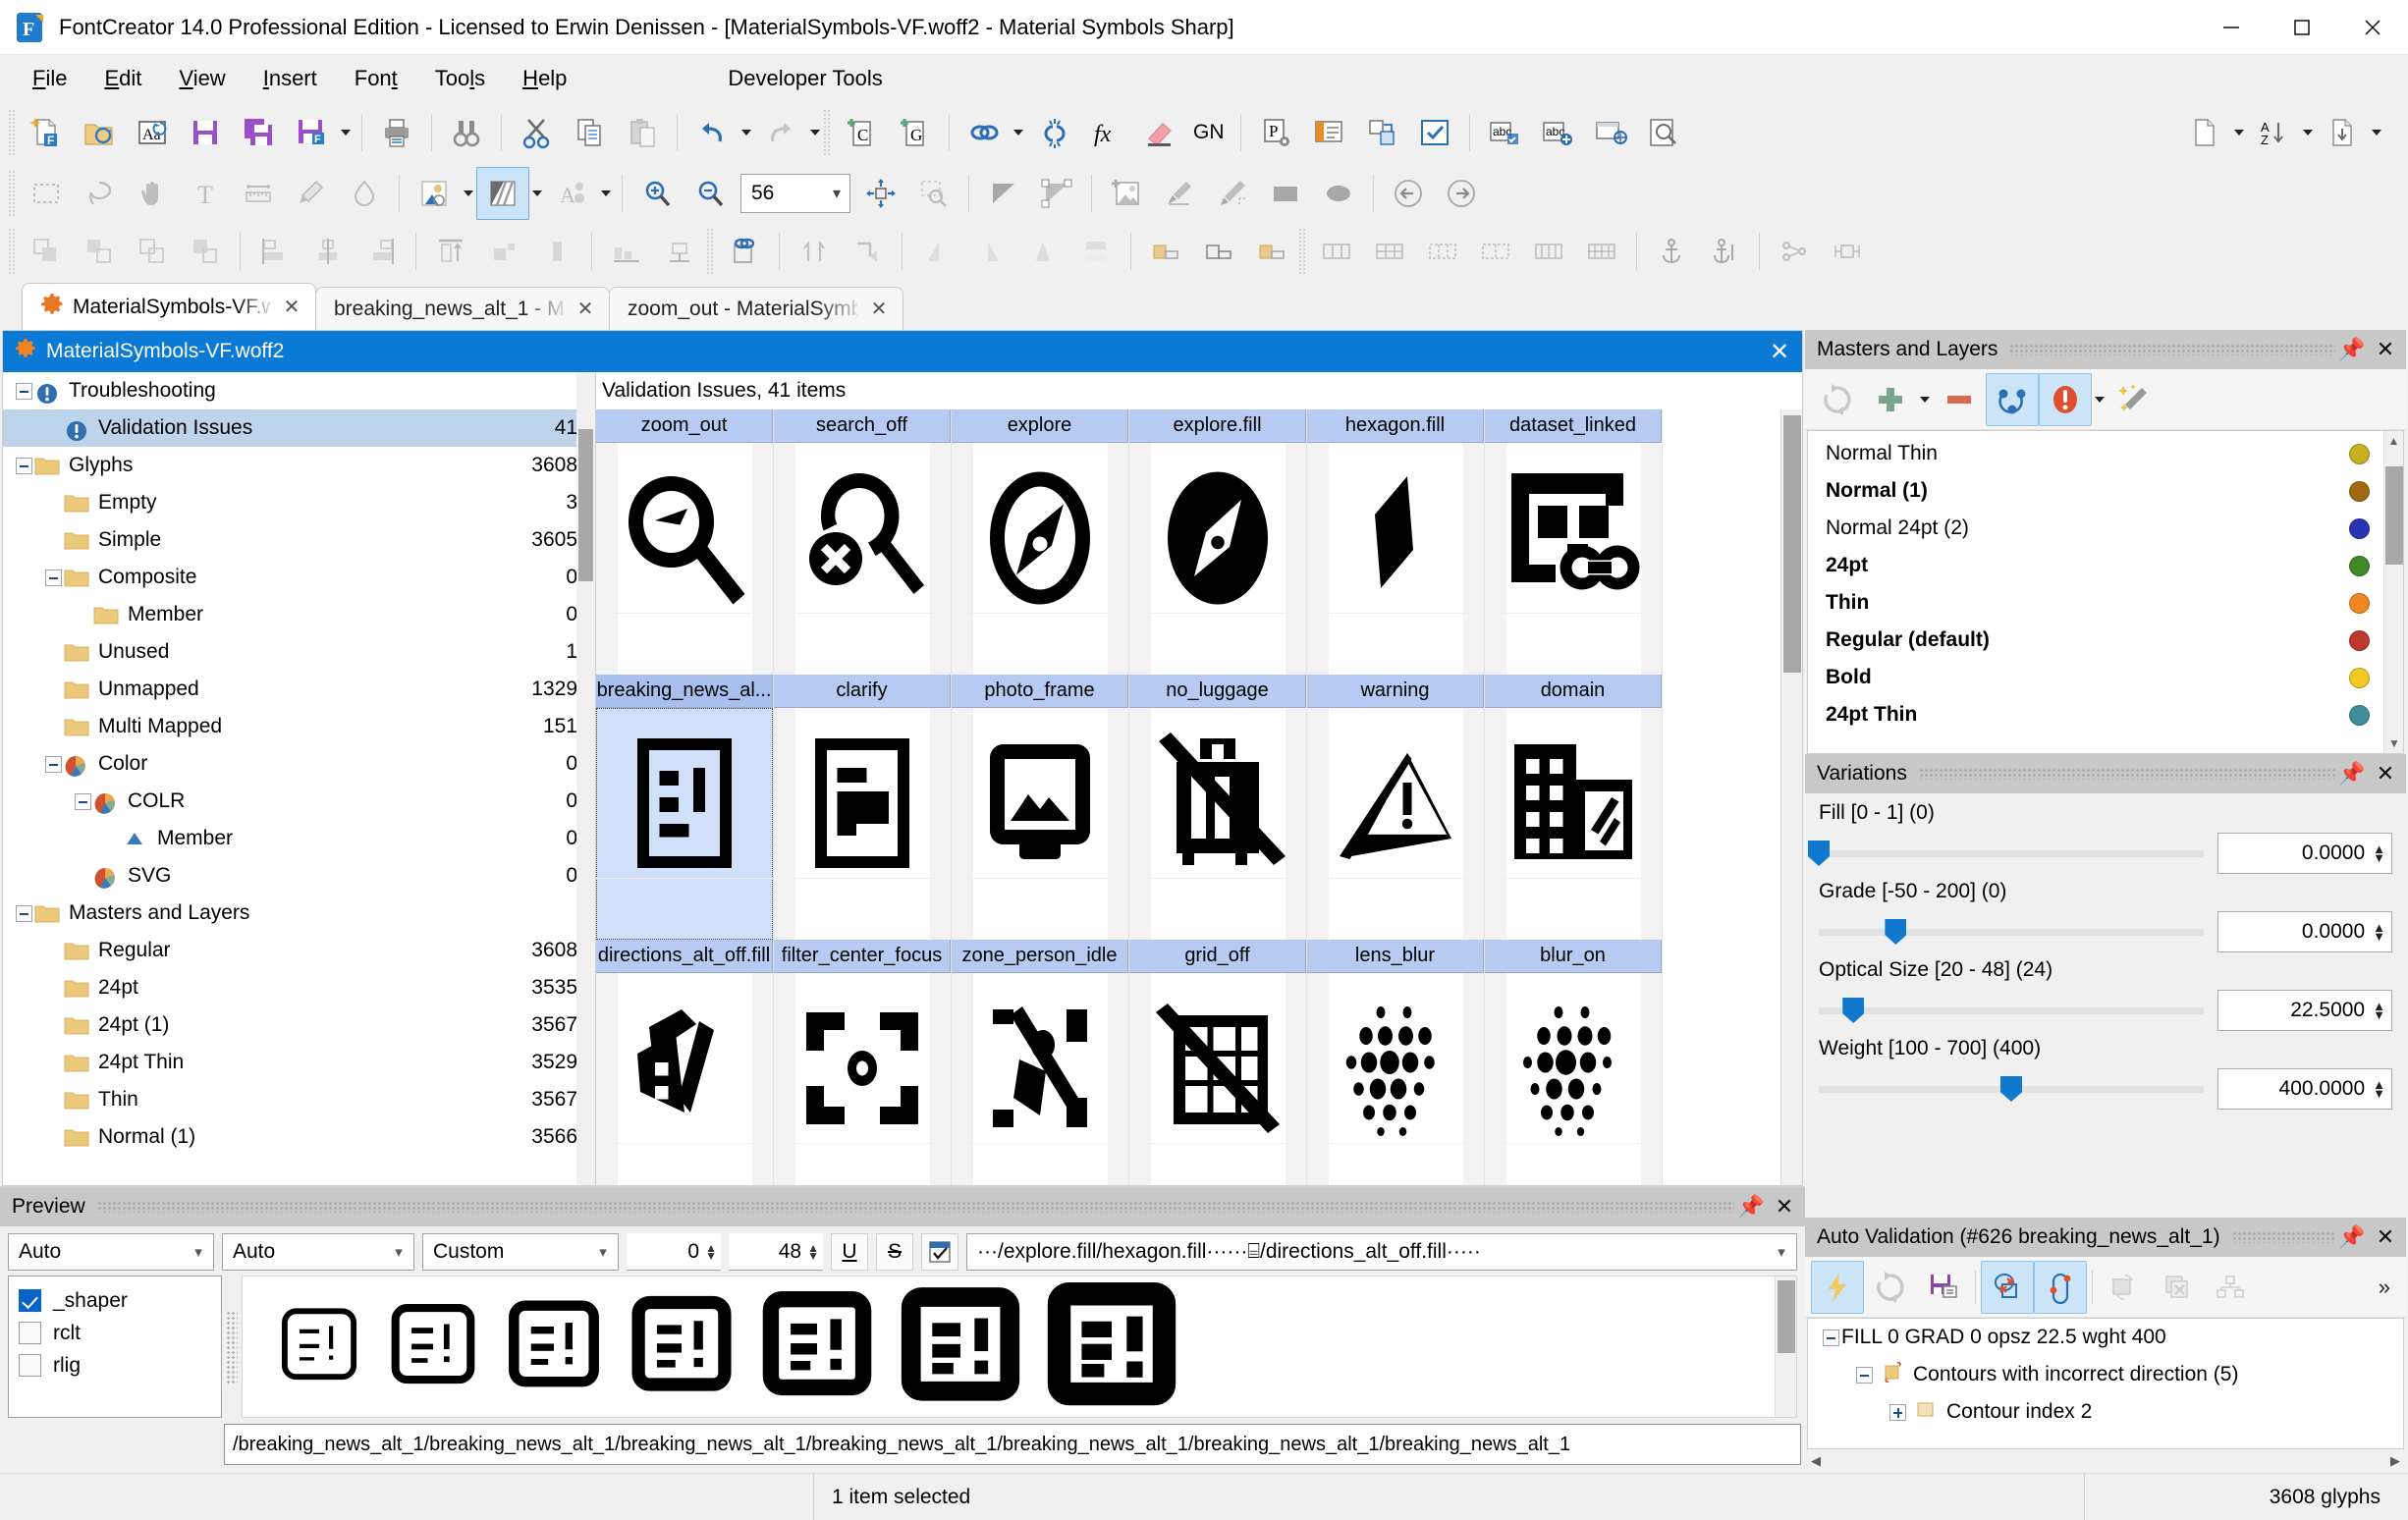 The width and height of the screenshot is (2408, 1520). Describe the element at coordinates (299, 1137) in the screenshot. I see `tree-item-normal-1: Normal (1) 3566` at that location.